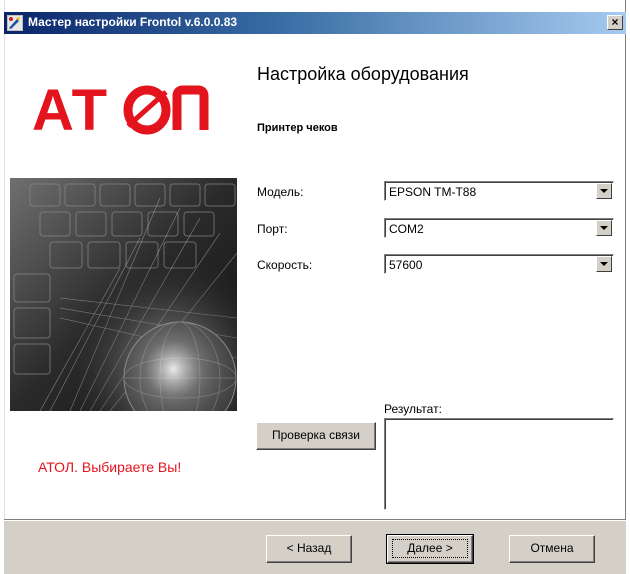 This screenshot has height=574, width=630. What do you see at coordinates (125, 110) in the screenshot?
I see `atol-logo: AT` at bounding box center [125, 110].